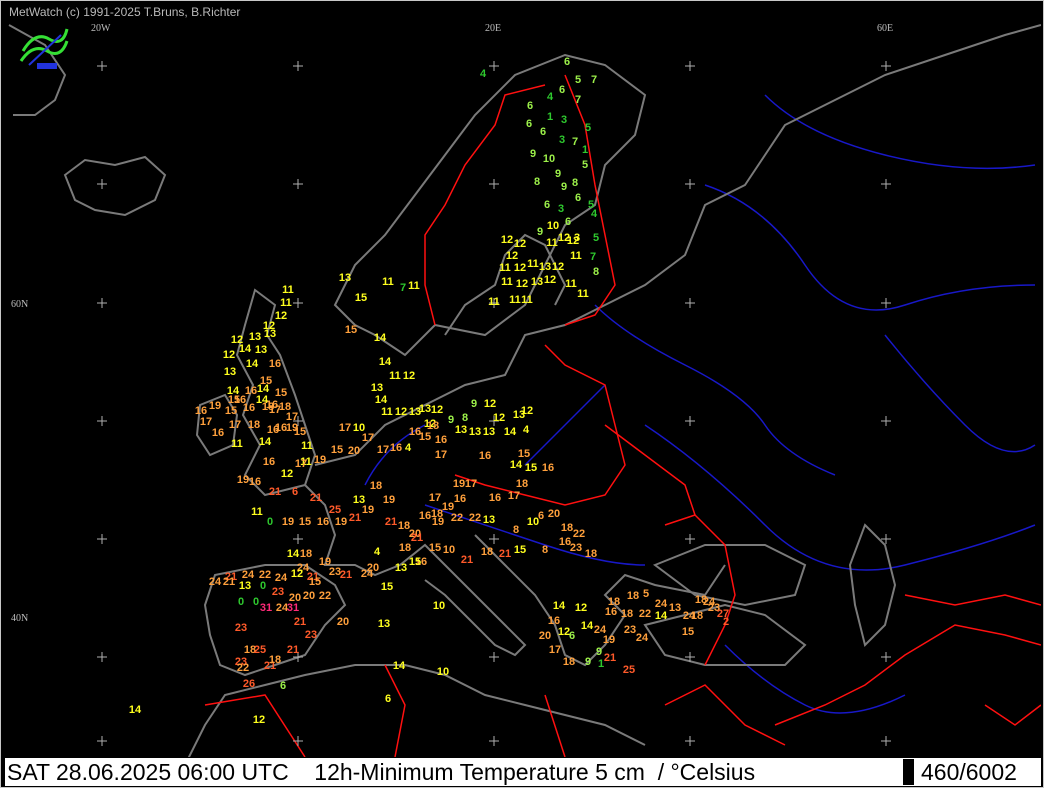 The image size is (1044, 788). Describe the element at coordinates (585, 165) in the screenshot. I see `station-temperature: 5` at that location.